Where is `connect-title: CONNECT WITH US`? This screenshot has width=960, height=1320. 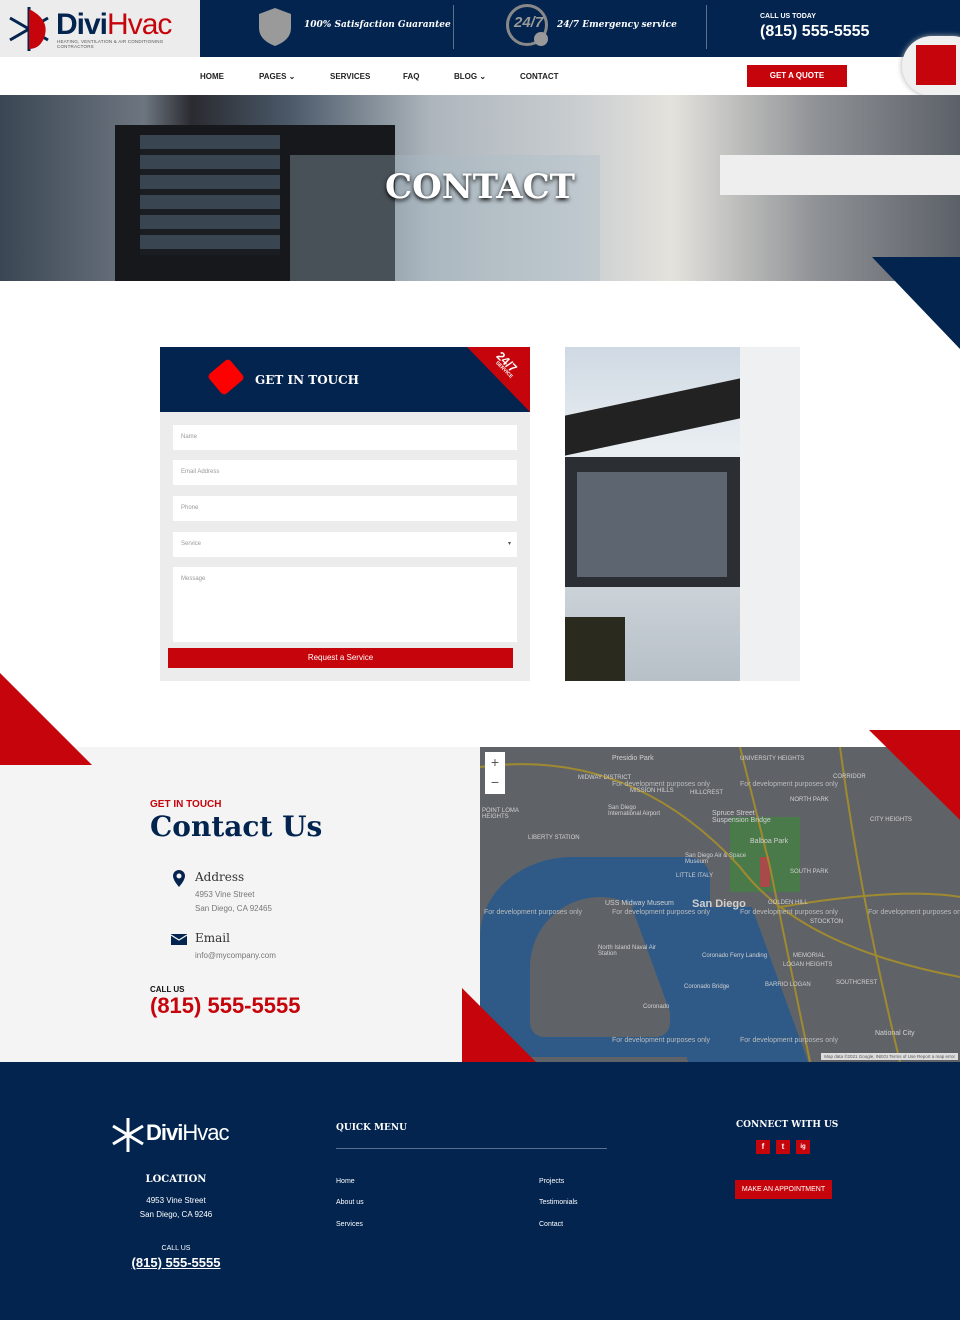
connect-title: CONNECT WITH US is located at coordinates (787, 1125).